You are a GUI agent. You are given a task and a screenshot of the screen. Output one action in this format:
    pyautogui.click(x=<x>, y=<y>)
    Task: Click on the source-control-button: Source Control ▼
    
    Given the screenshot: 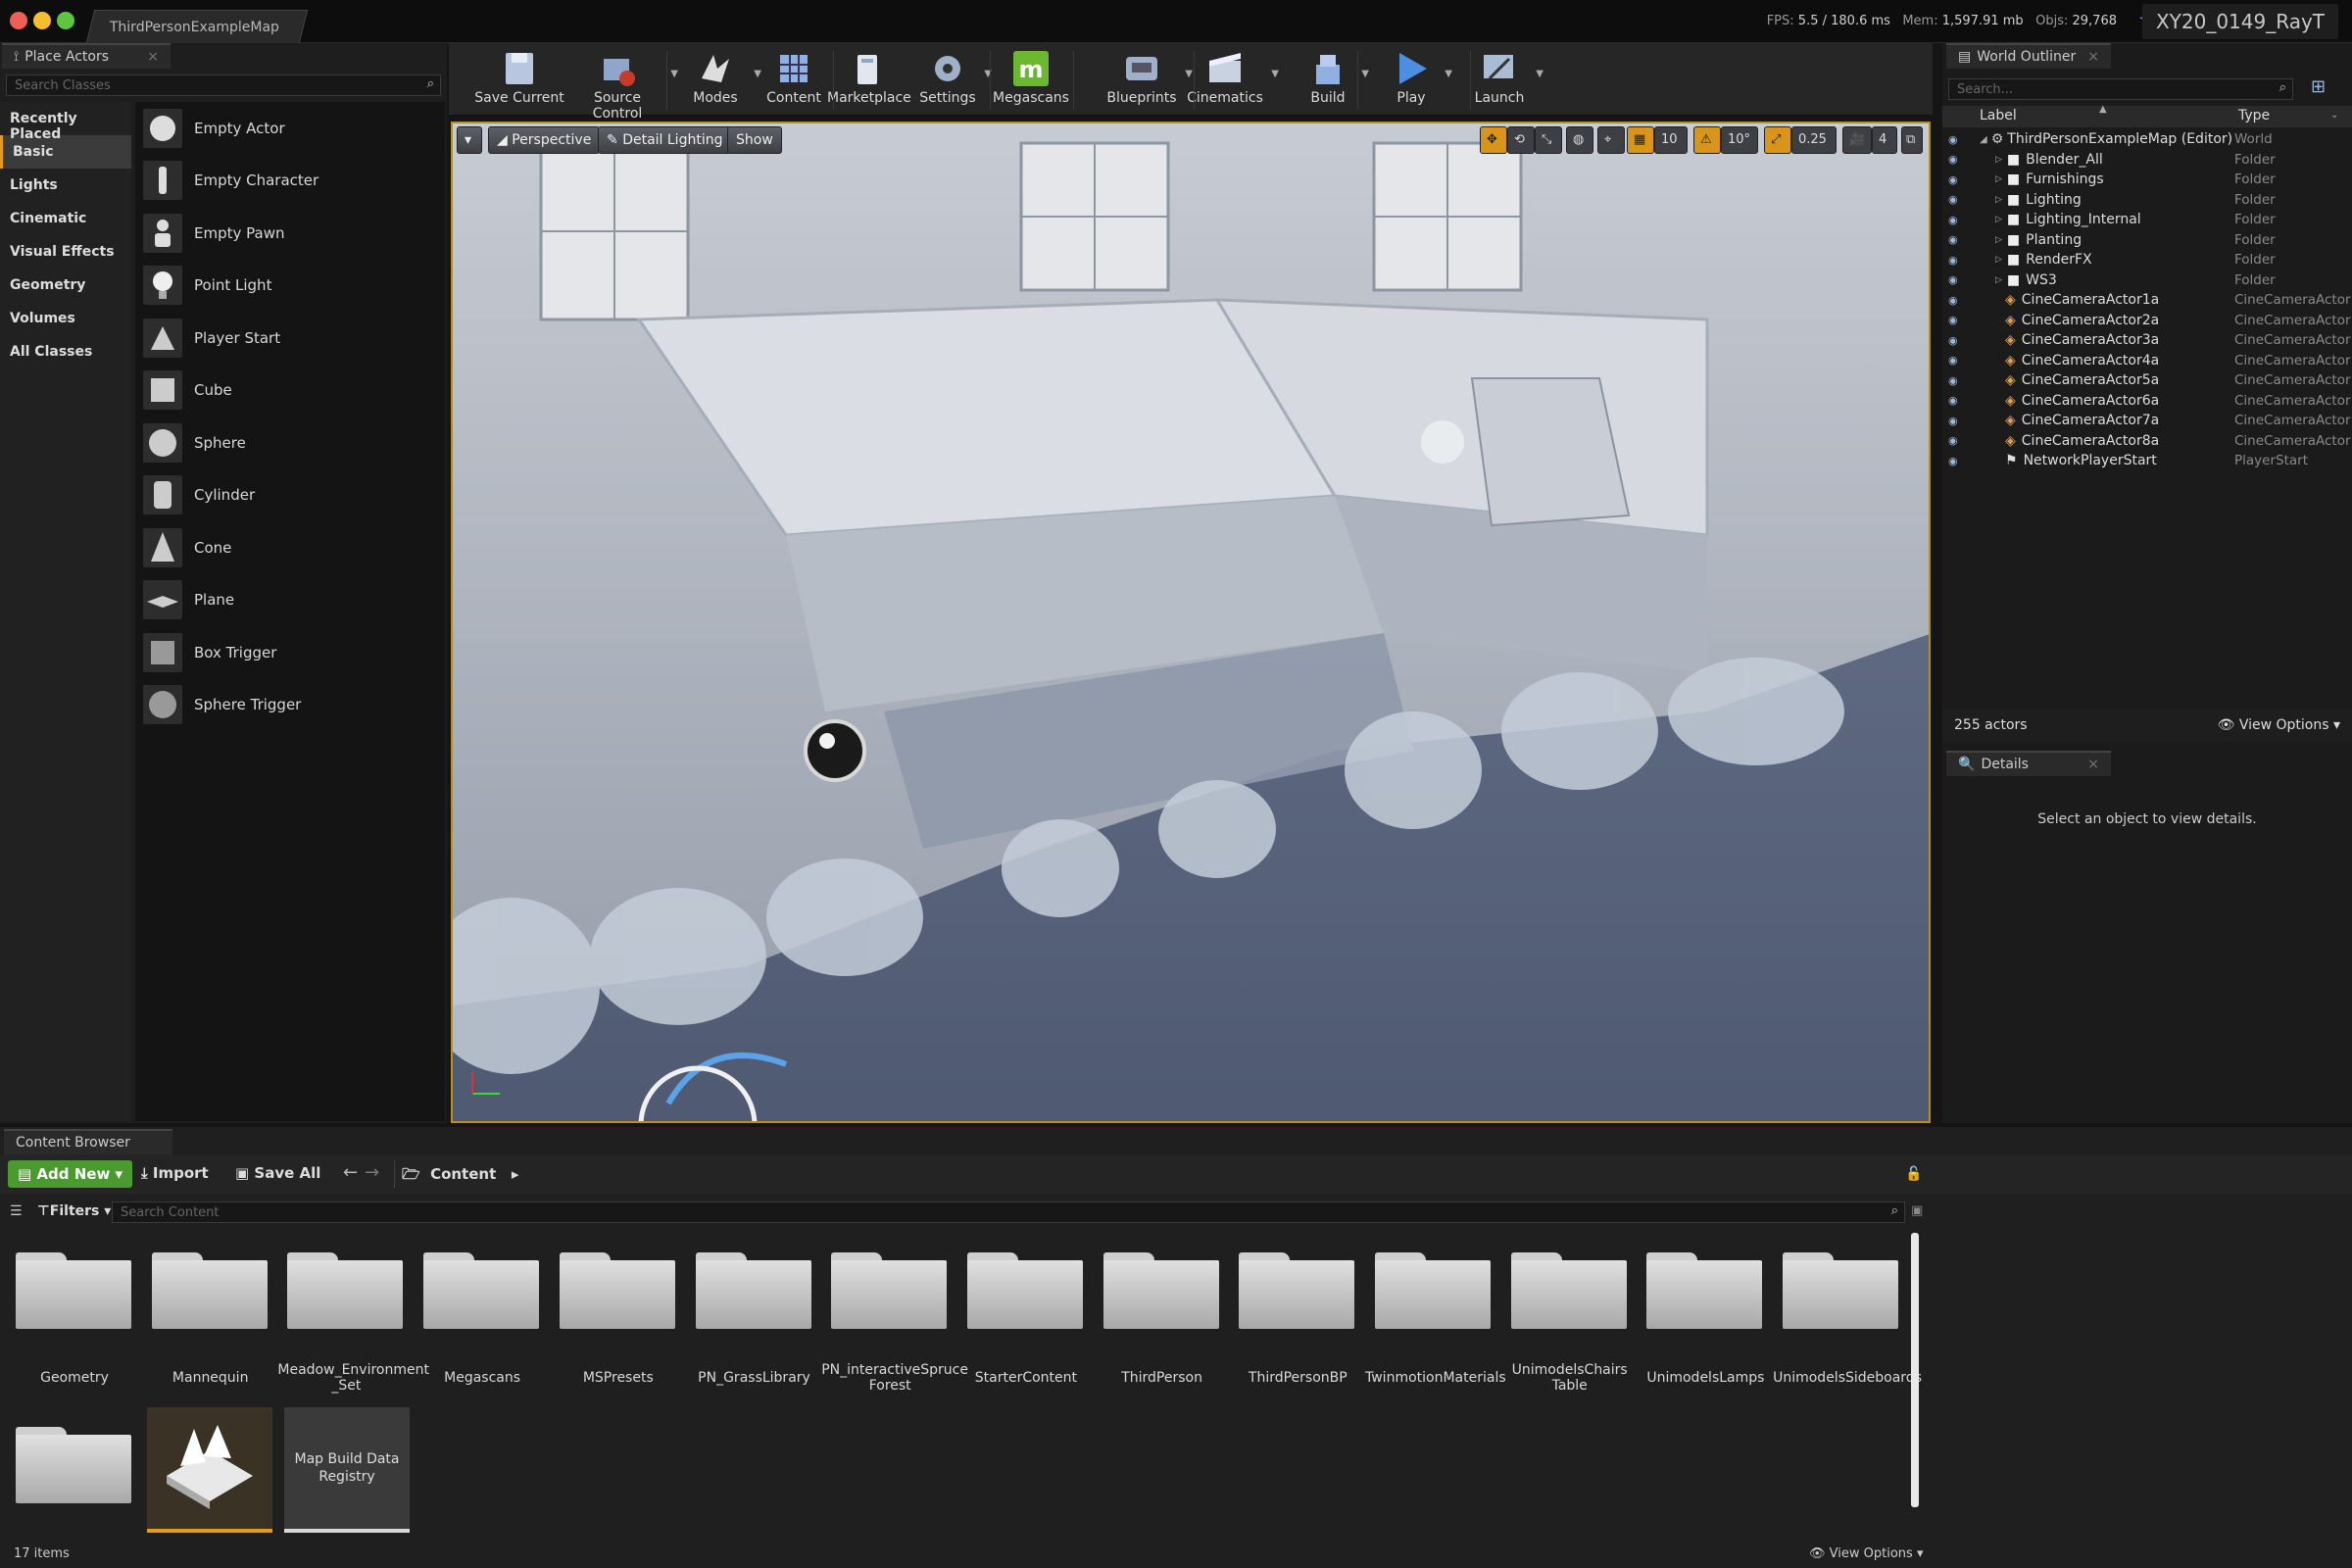 What is the action you would take?
    pyautogui.click(x=623, y=82)
    